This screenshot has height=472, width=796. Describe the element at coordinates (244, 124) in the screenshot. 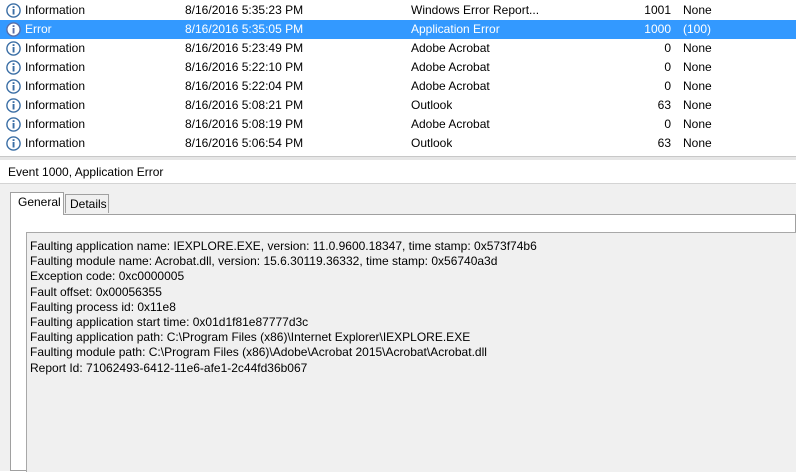

I see `event-date: 8/16/2016 5:08:19 PM` at that location.